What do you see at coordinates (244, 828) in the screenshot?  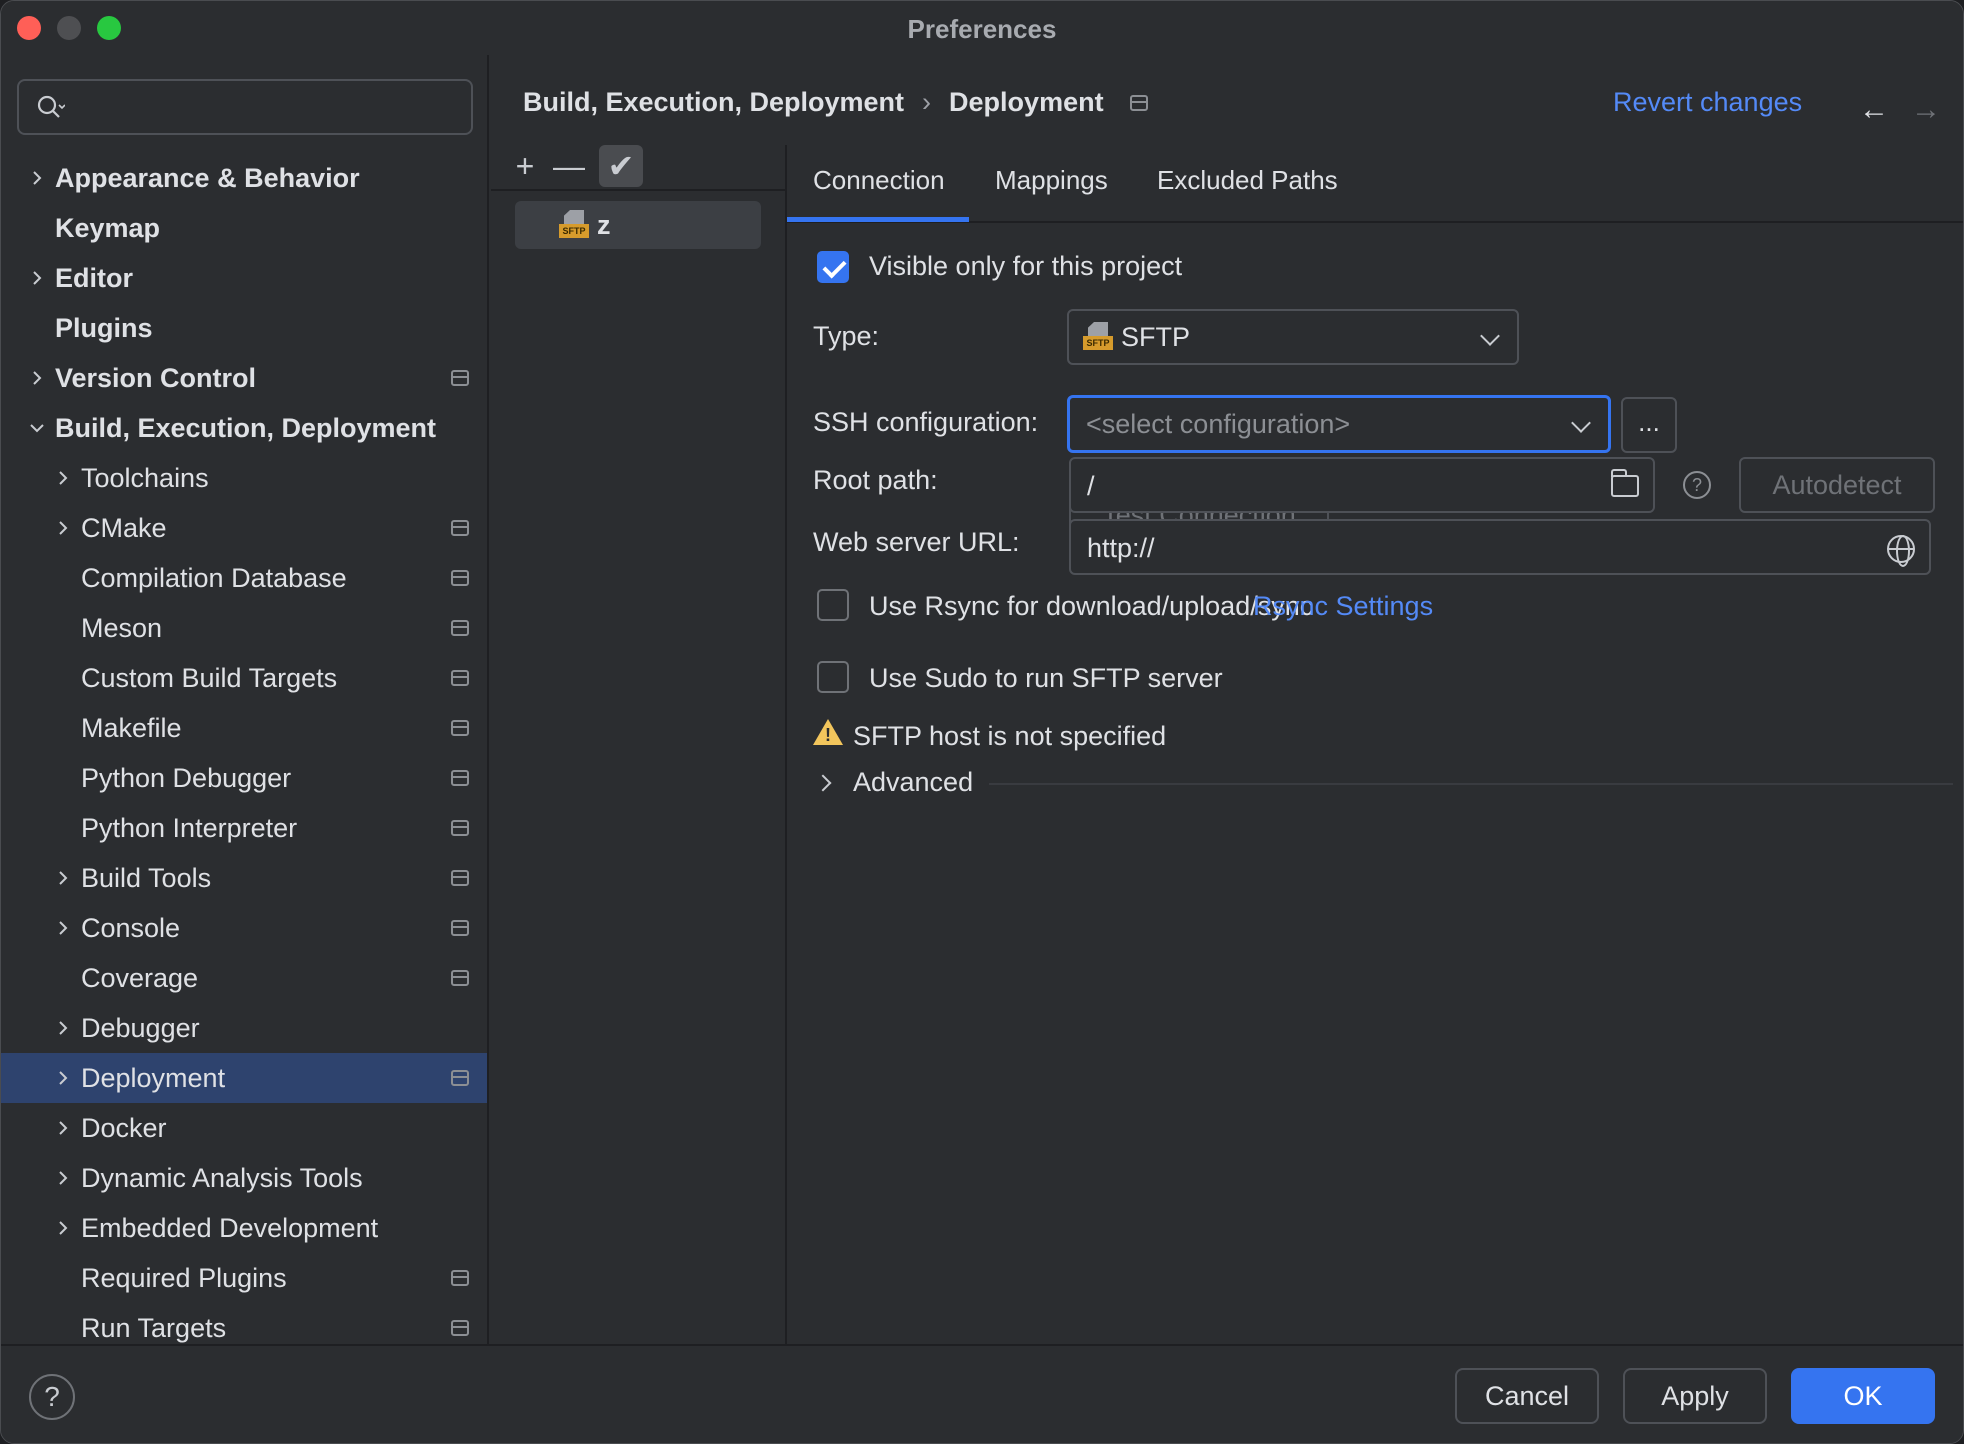 I see `sidebar-item-python-interpreter: Python Interpreter` at bounding box center [244, 828].